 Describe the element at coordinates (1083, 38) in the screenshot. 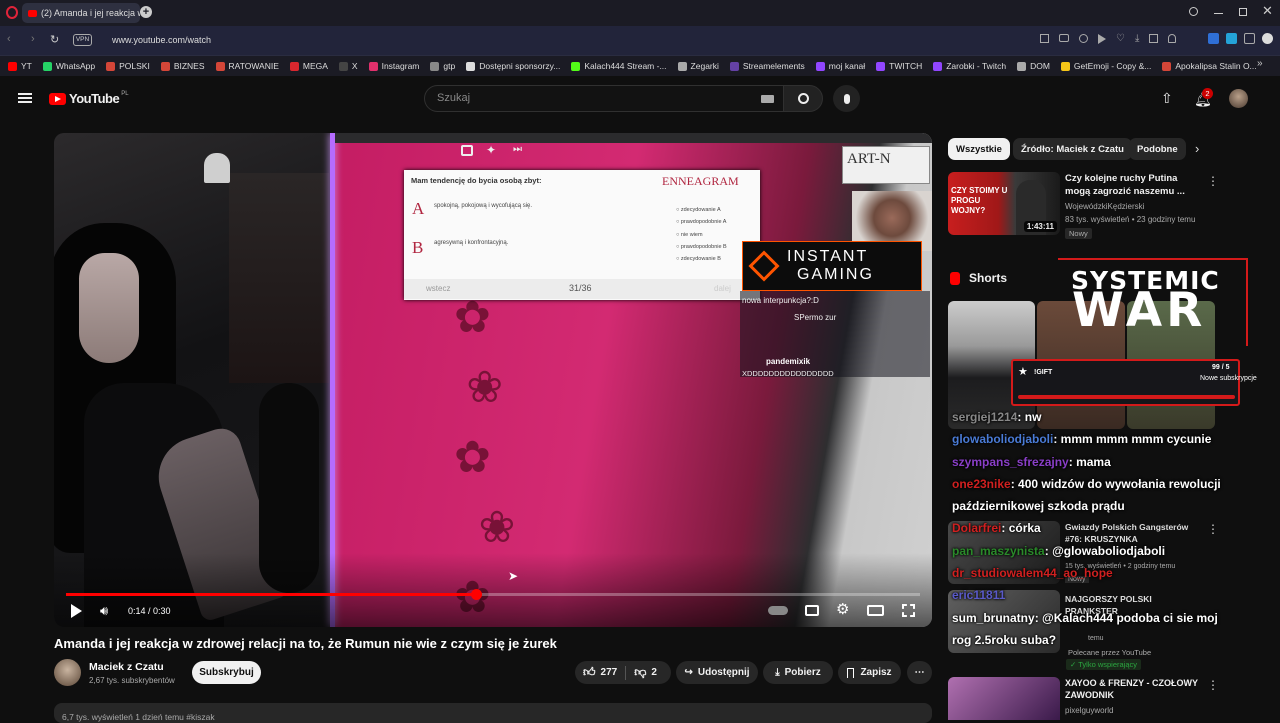

I see `snapshot-icon` at that location.